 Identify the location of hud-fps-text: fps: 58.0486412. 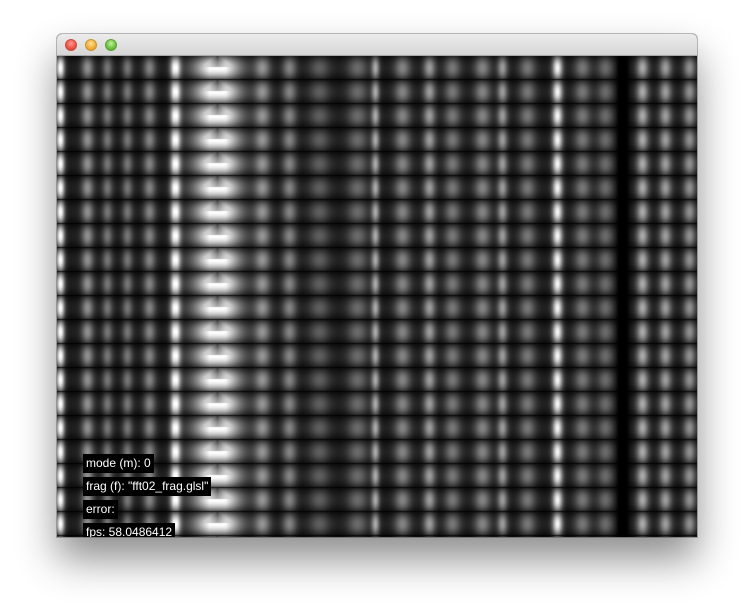
(129, 530).